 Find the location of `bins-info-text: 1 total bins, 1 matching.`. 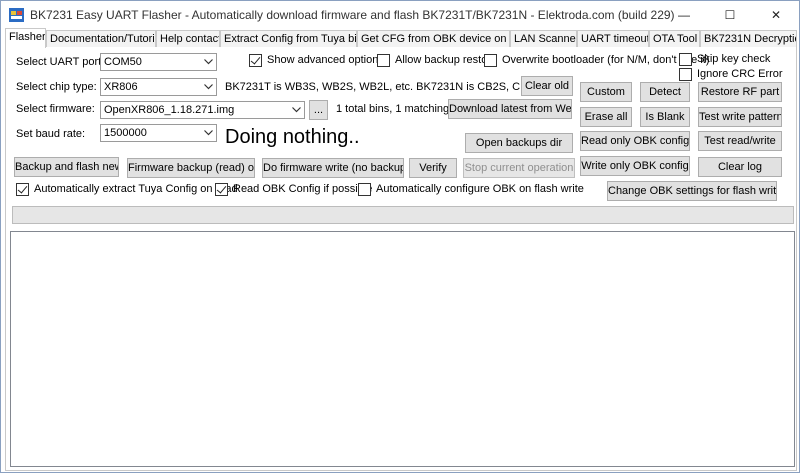

bins-info-text: 1 total bins, 1 matching. is located at coordinates (394, 109).